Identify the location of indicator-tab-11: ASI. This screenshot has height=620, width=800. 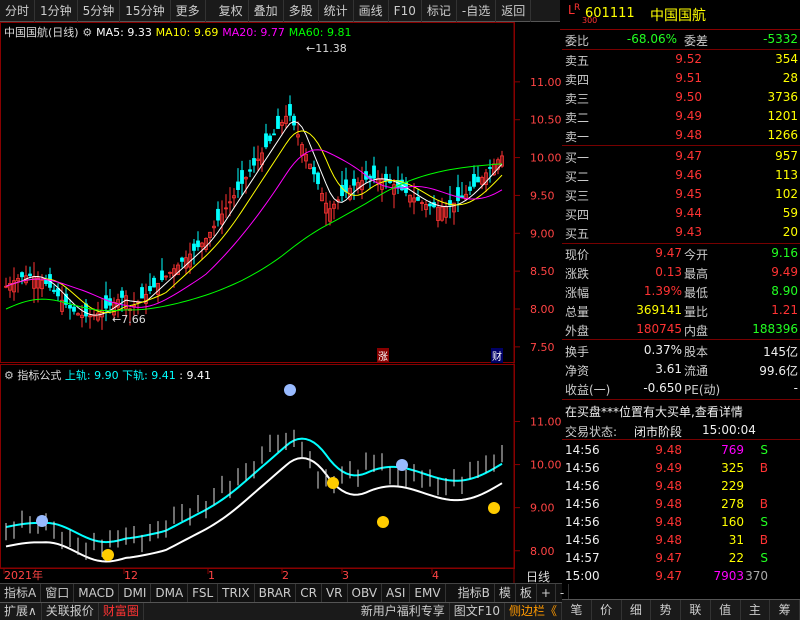
(396, 593).